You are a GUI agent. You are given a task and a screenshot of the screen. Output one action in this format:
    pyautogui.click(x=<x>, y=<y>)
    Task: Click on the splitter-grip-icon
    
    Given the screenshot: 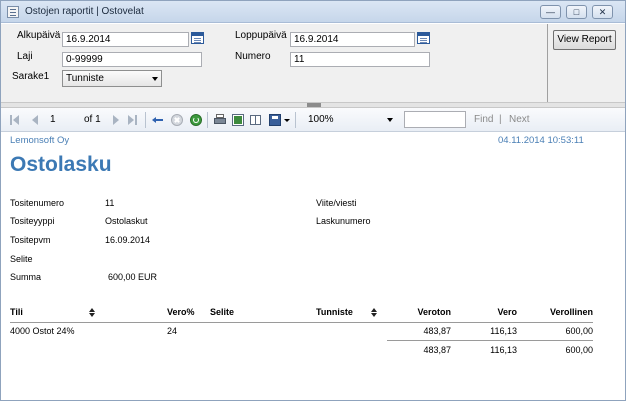 What is the action you would take?
    pyautogui.click(x=314, y=105)
    